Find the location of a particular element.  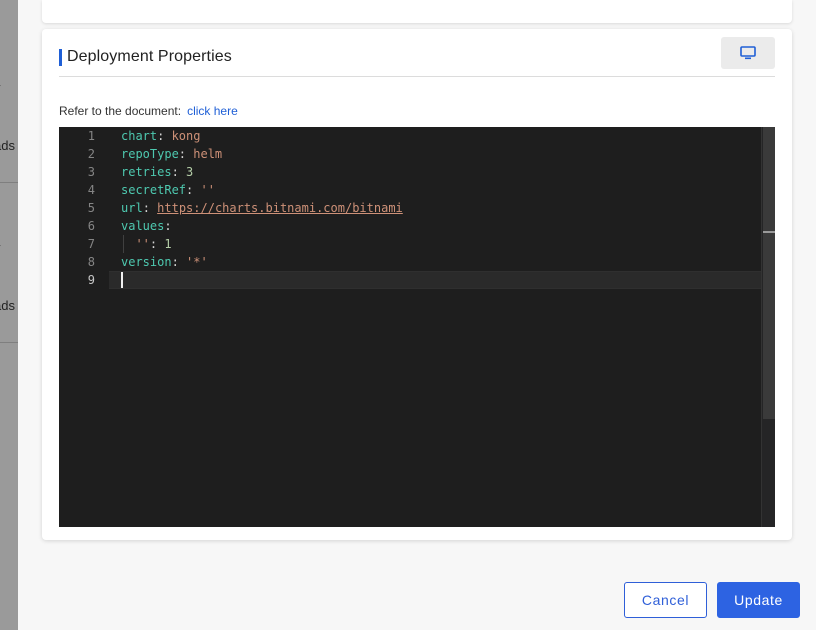

line-number: 4 is located at coordinates (91, 190).